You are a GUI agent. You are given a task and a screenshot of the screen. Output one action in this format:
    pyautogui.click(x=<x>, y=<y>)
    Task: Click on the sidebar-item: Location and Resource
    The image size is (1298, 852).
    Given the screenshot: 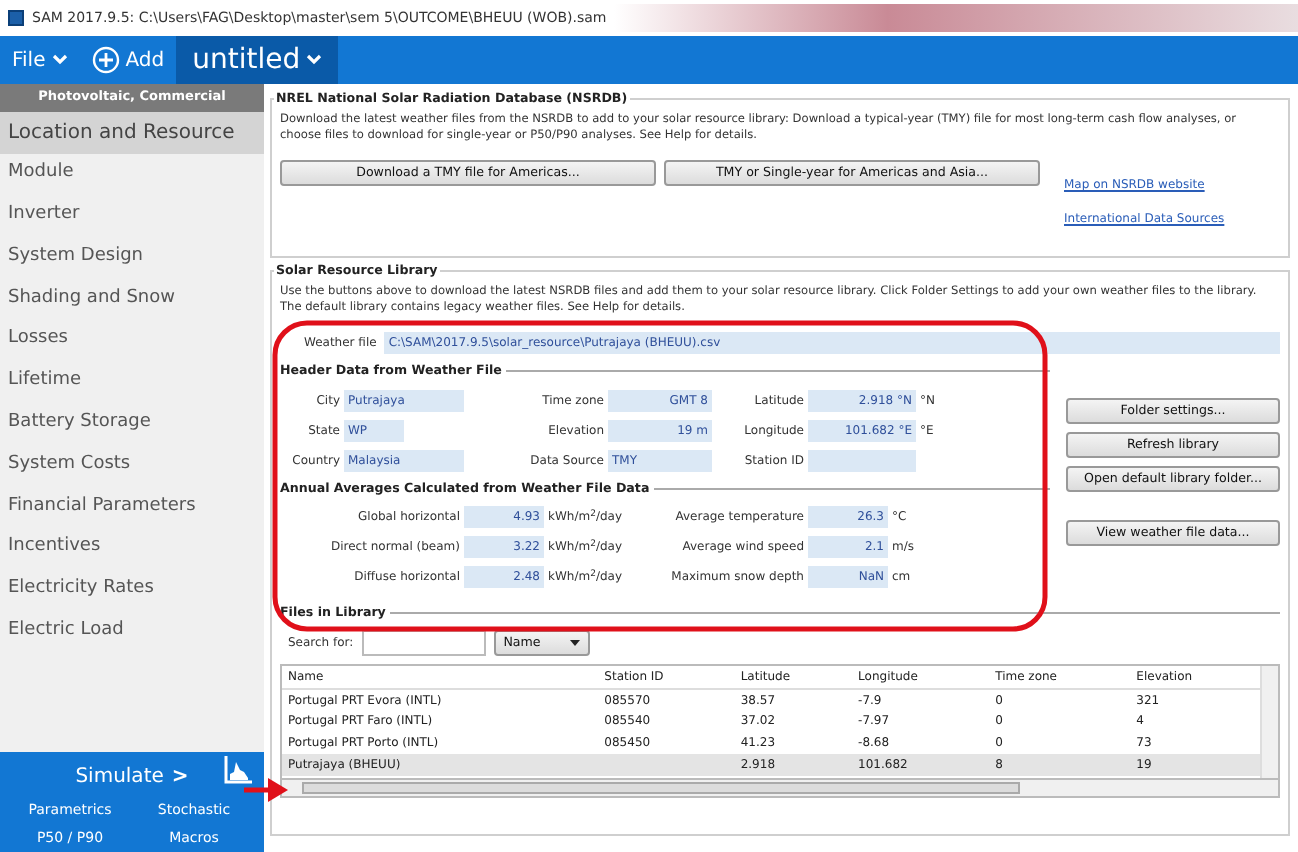 What is the action you would take?
    pyautogui.click(x=132, y=132)
    